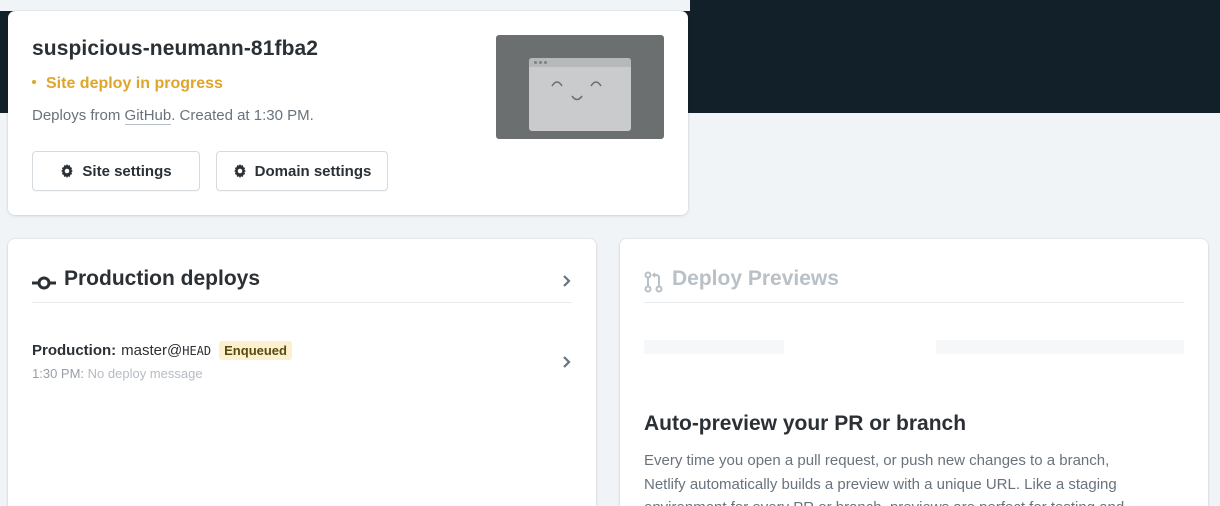 The image size is (1220, 506). Describe the element at coordinates (255, 350) in the screenshot. I see `status-badge: Enqueued` at that location.